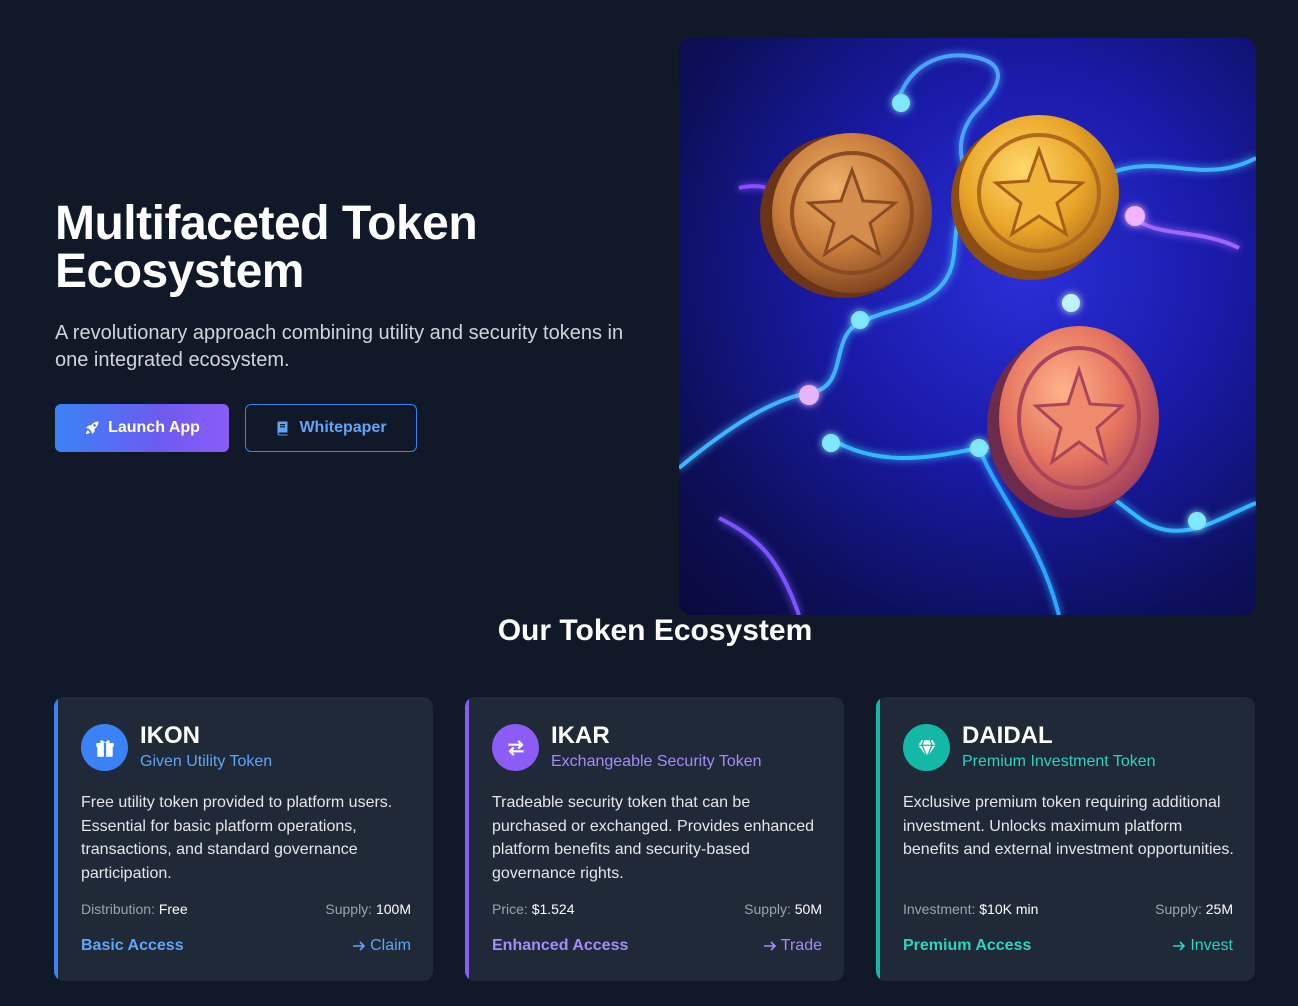  I want to click on trade-button: Trade, so click(792, 946).